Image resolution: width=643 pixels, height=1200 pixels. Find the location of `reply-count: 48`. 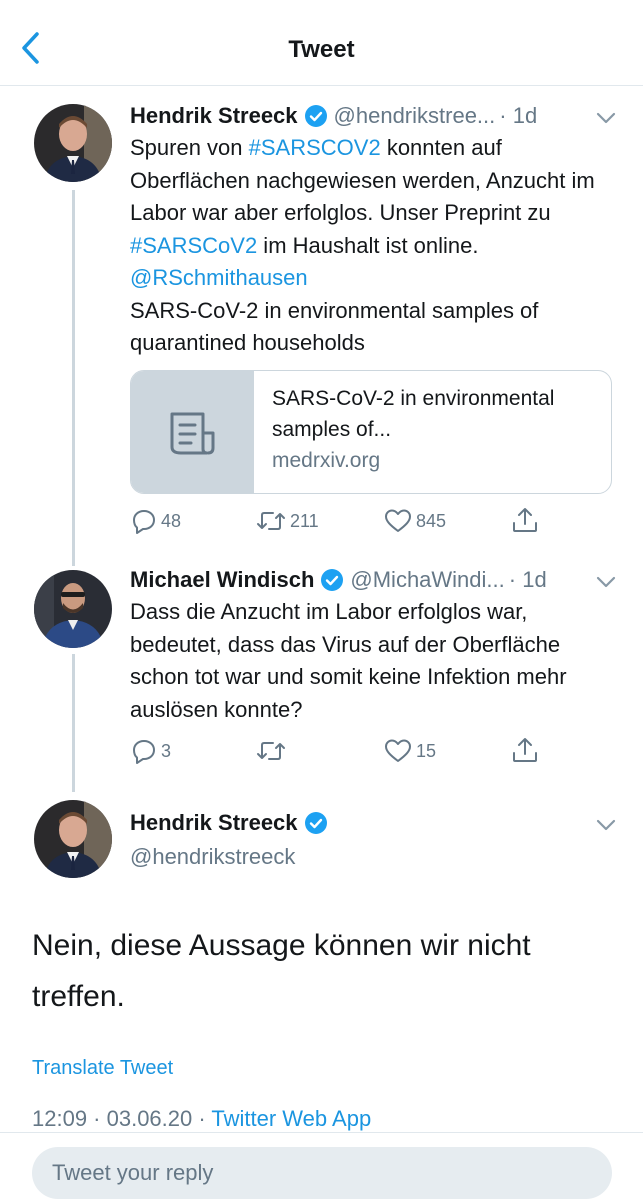

reply-count: 48 is located at coordinates (171, 520).